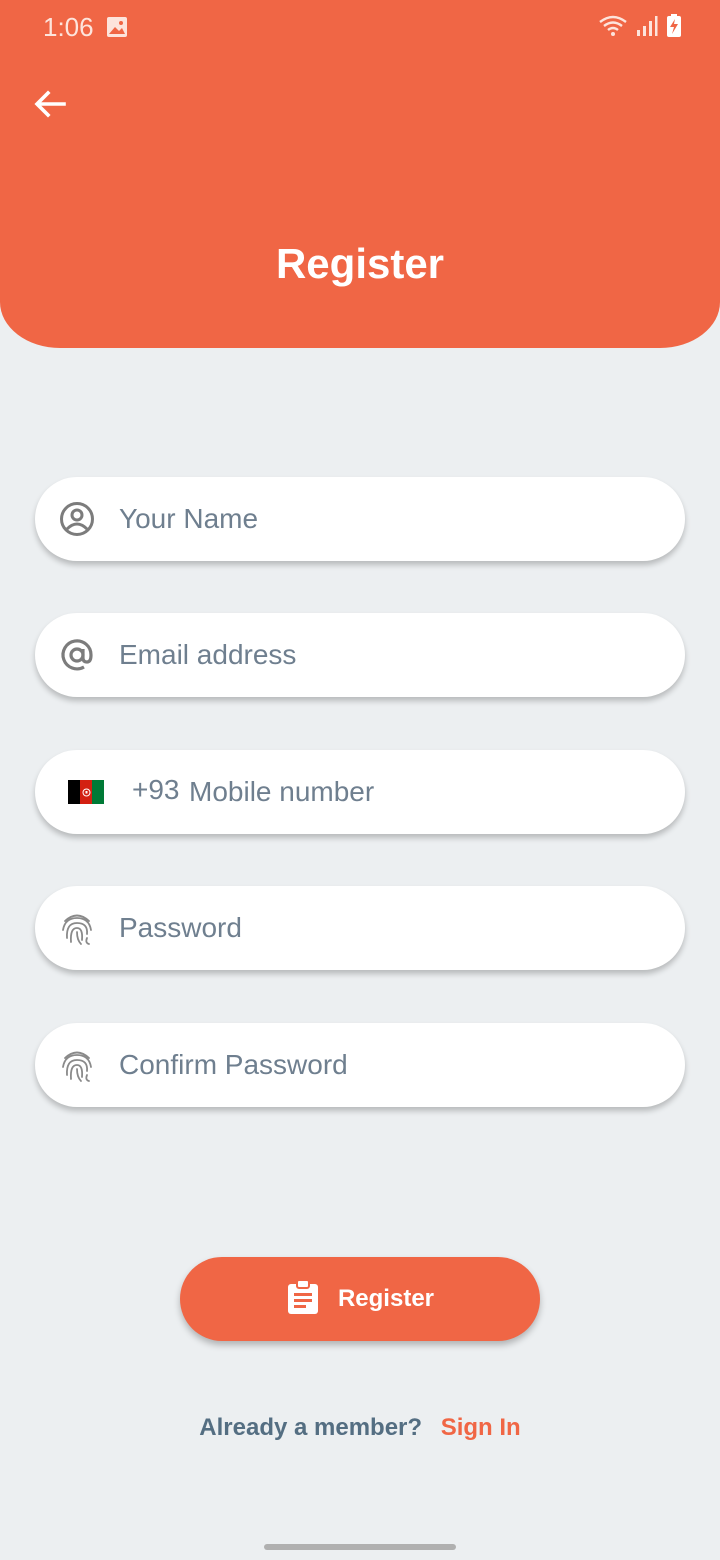 The height and width of the screenshot is (1560, 720). I want to click on status-icons, so click(640, 28).